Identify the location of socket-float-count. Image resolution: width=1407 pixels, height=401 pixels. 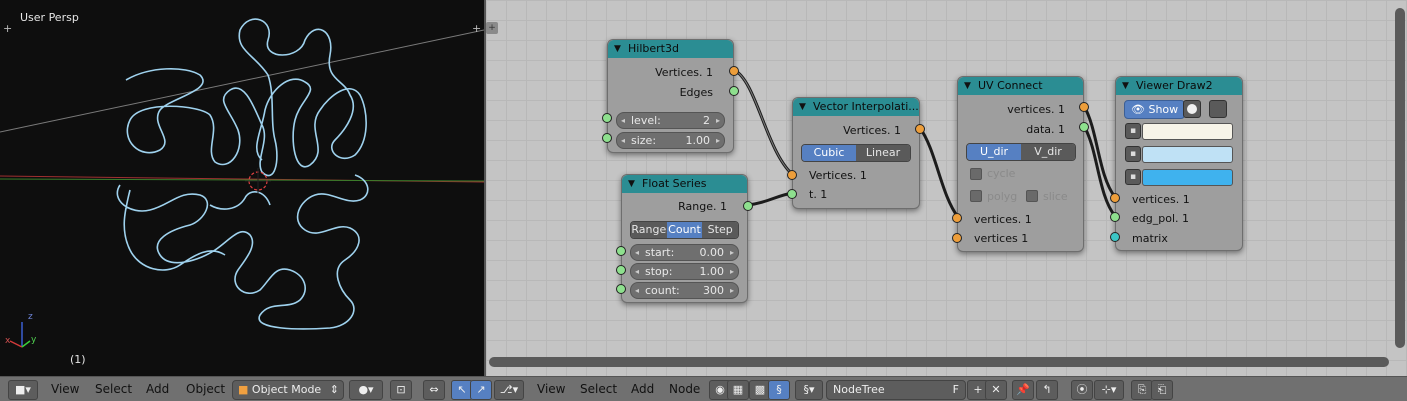
(621, 289).